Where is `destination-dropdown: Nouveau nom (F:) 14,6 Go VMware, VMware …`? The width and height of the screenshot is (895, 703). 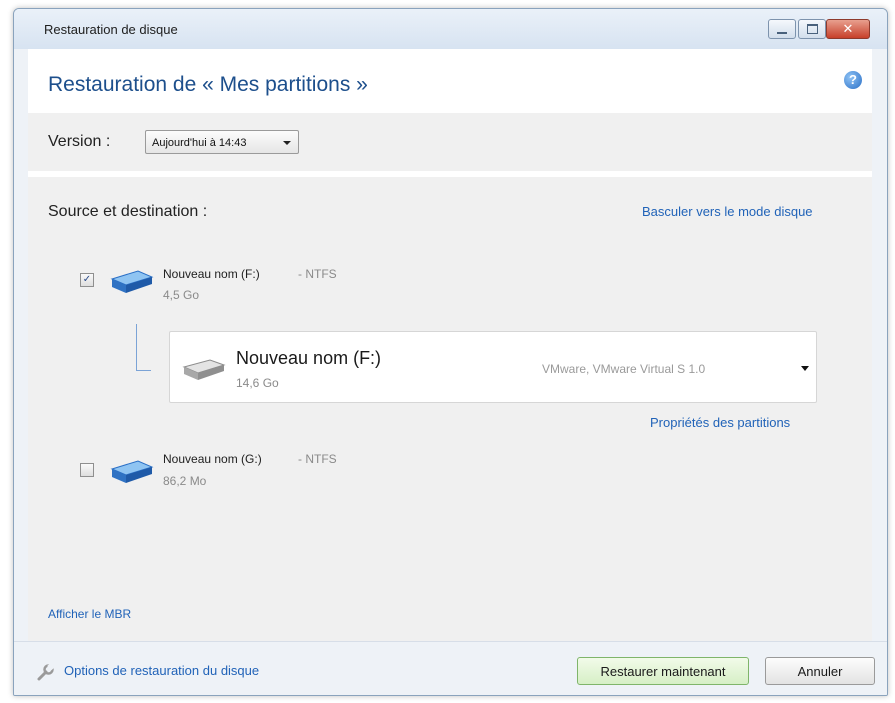 destination-dropdown: Nouveau nom (F:) 14,6 Go VMware, VMware … is located at coordinates (493, 367).